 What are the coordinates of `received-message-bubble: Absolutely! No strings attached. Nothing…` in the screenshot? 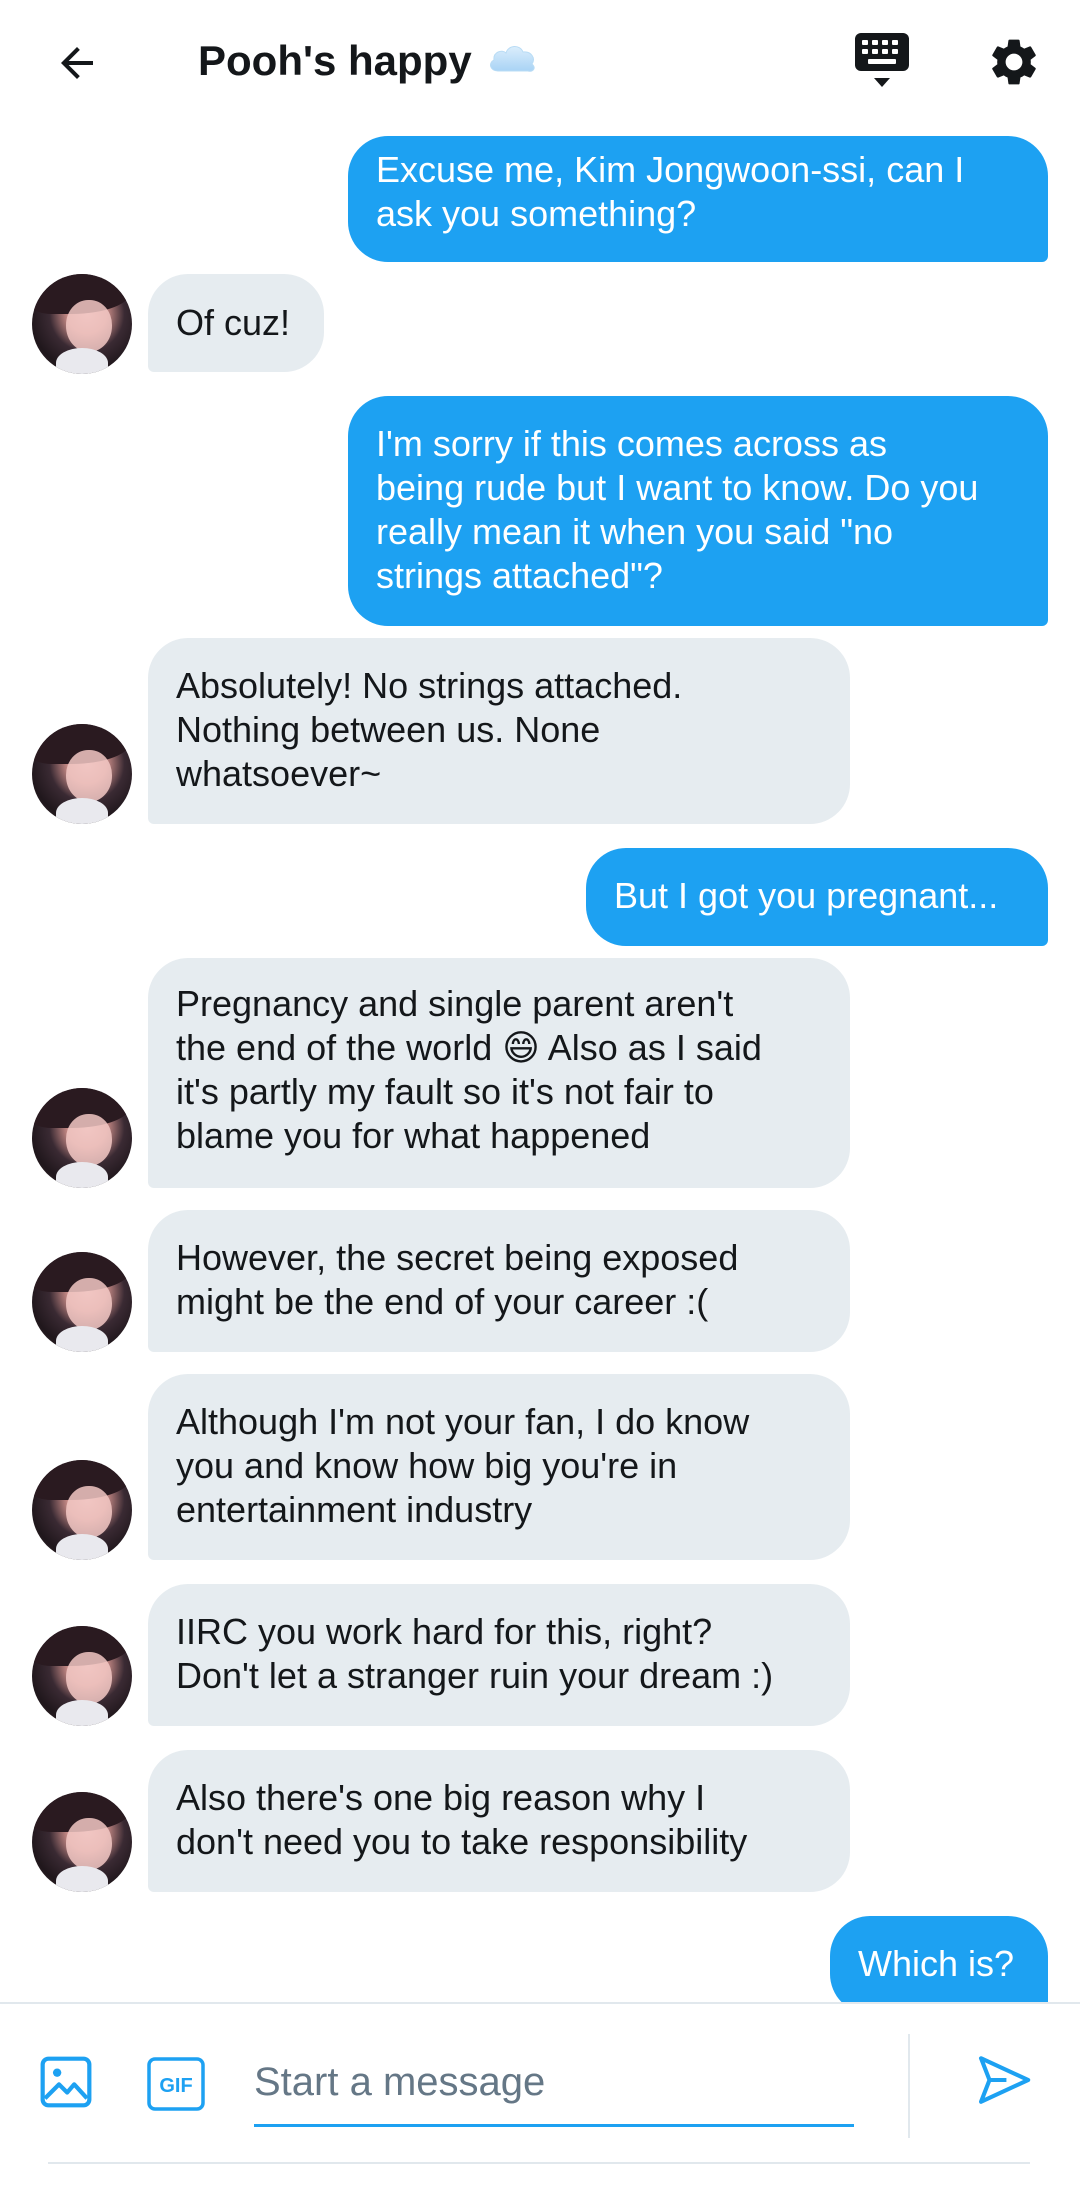 It's located at (499, 731).